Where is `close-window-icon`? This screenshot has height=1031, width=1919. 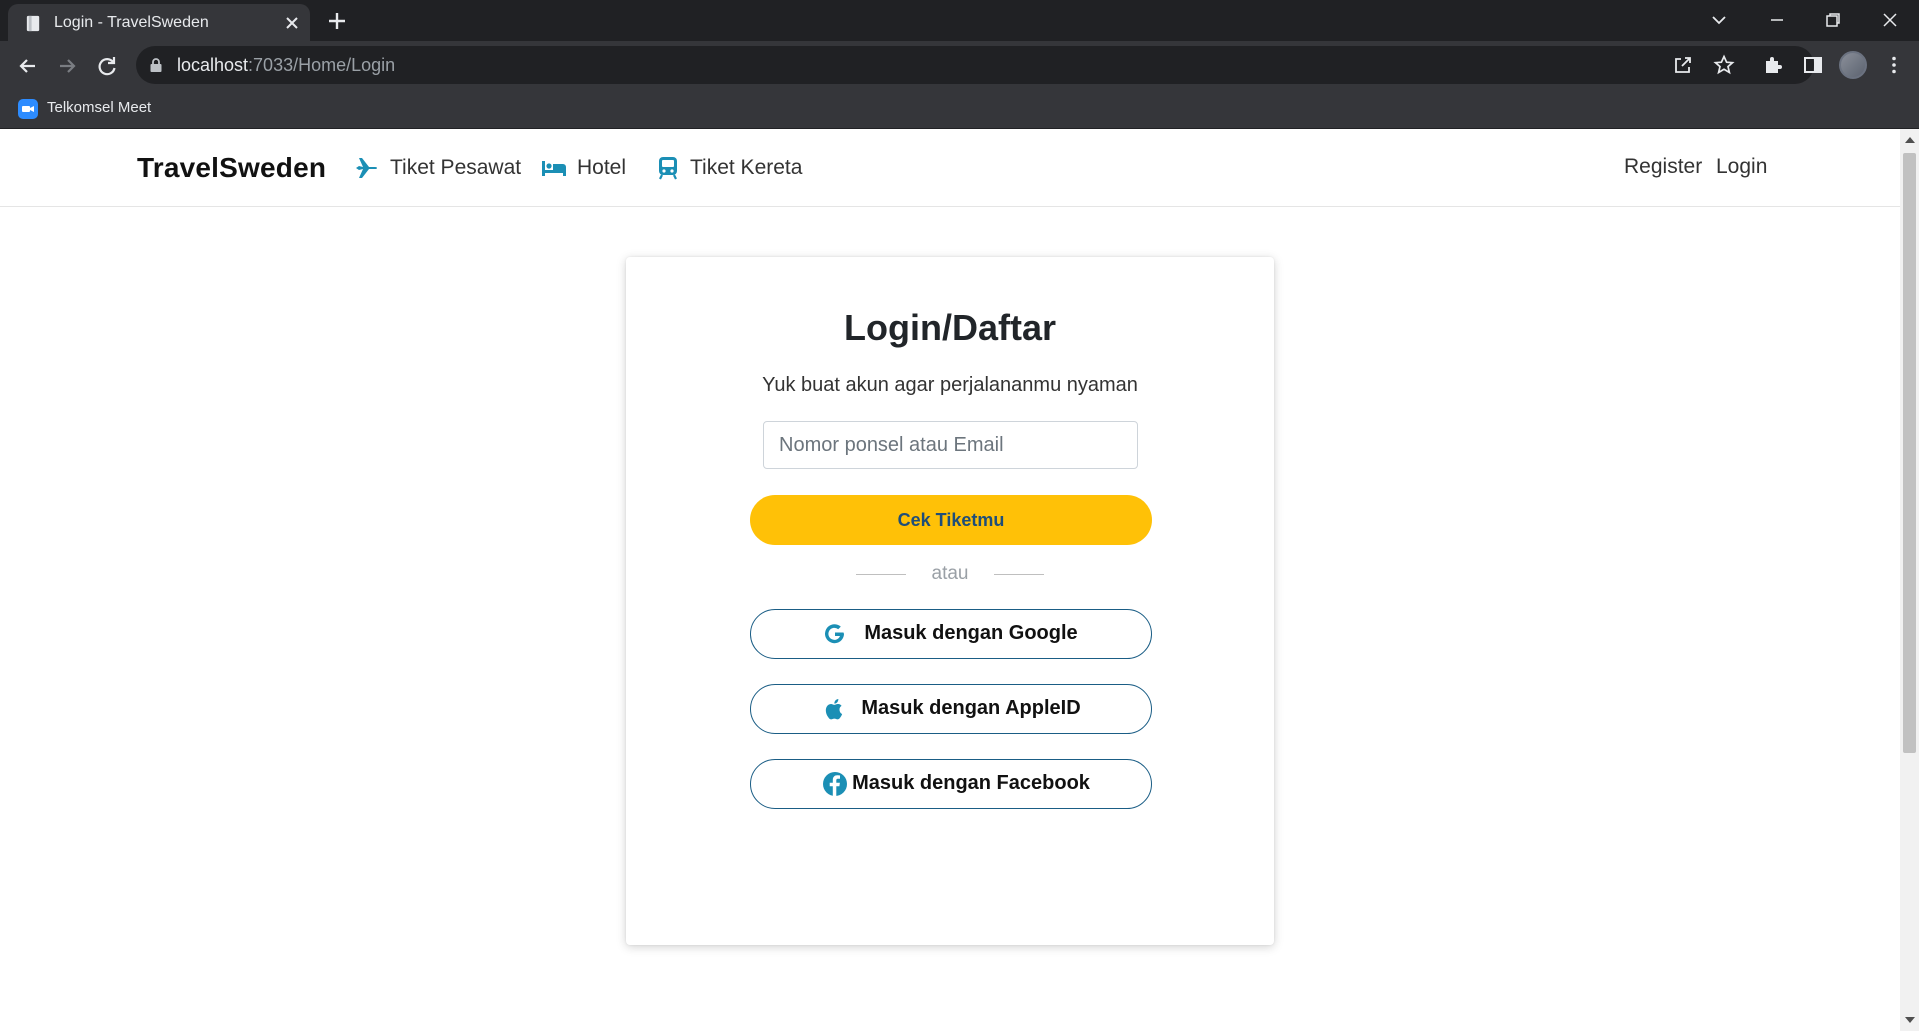
close-window-icon is located at coordinates (1890, 20).